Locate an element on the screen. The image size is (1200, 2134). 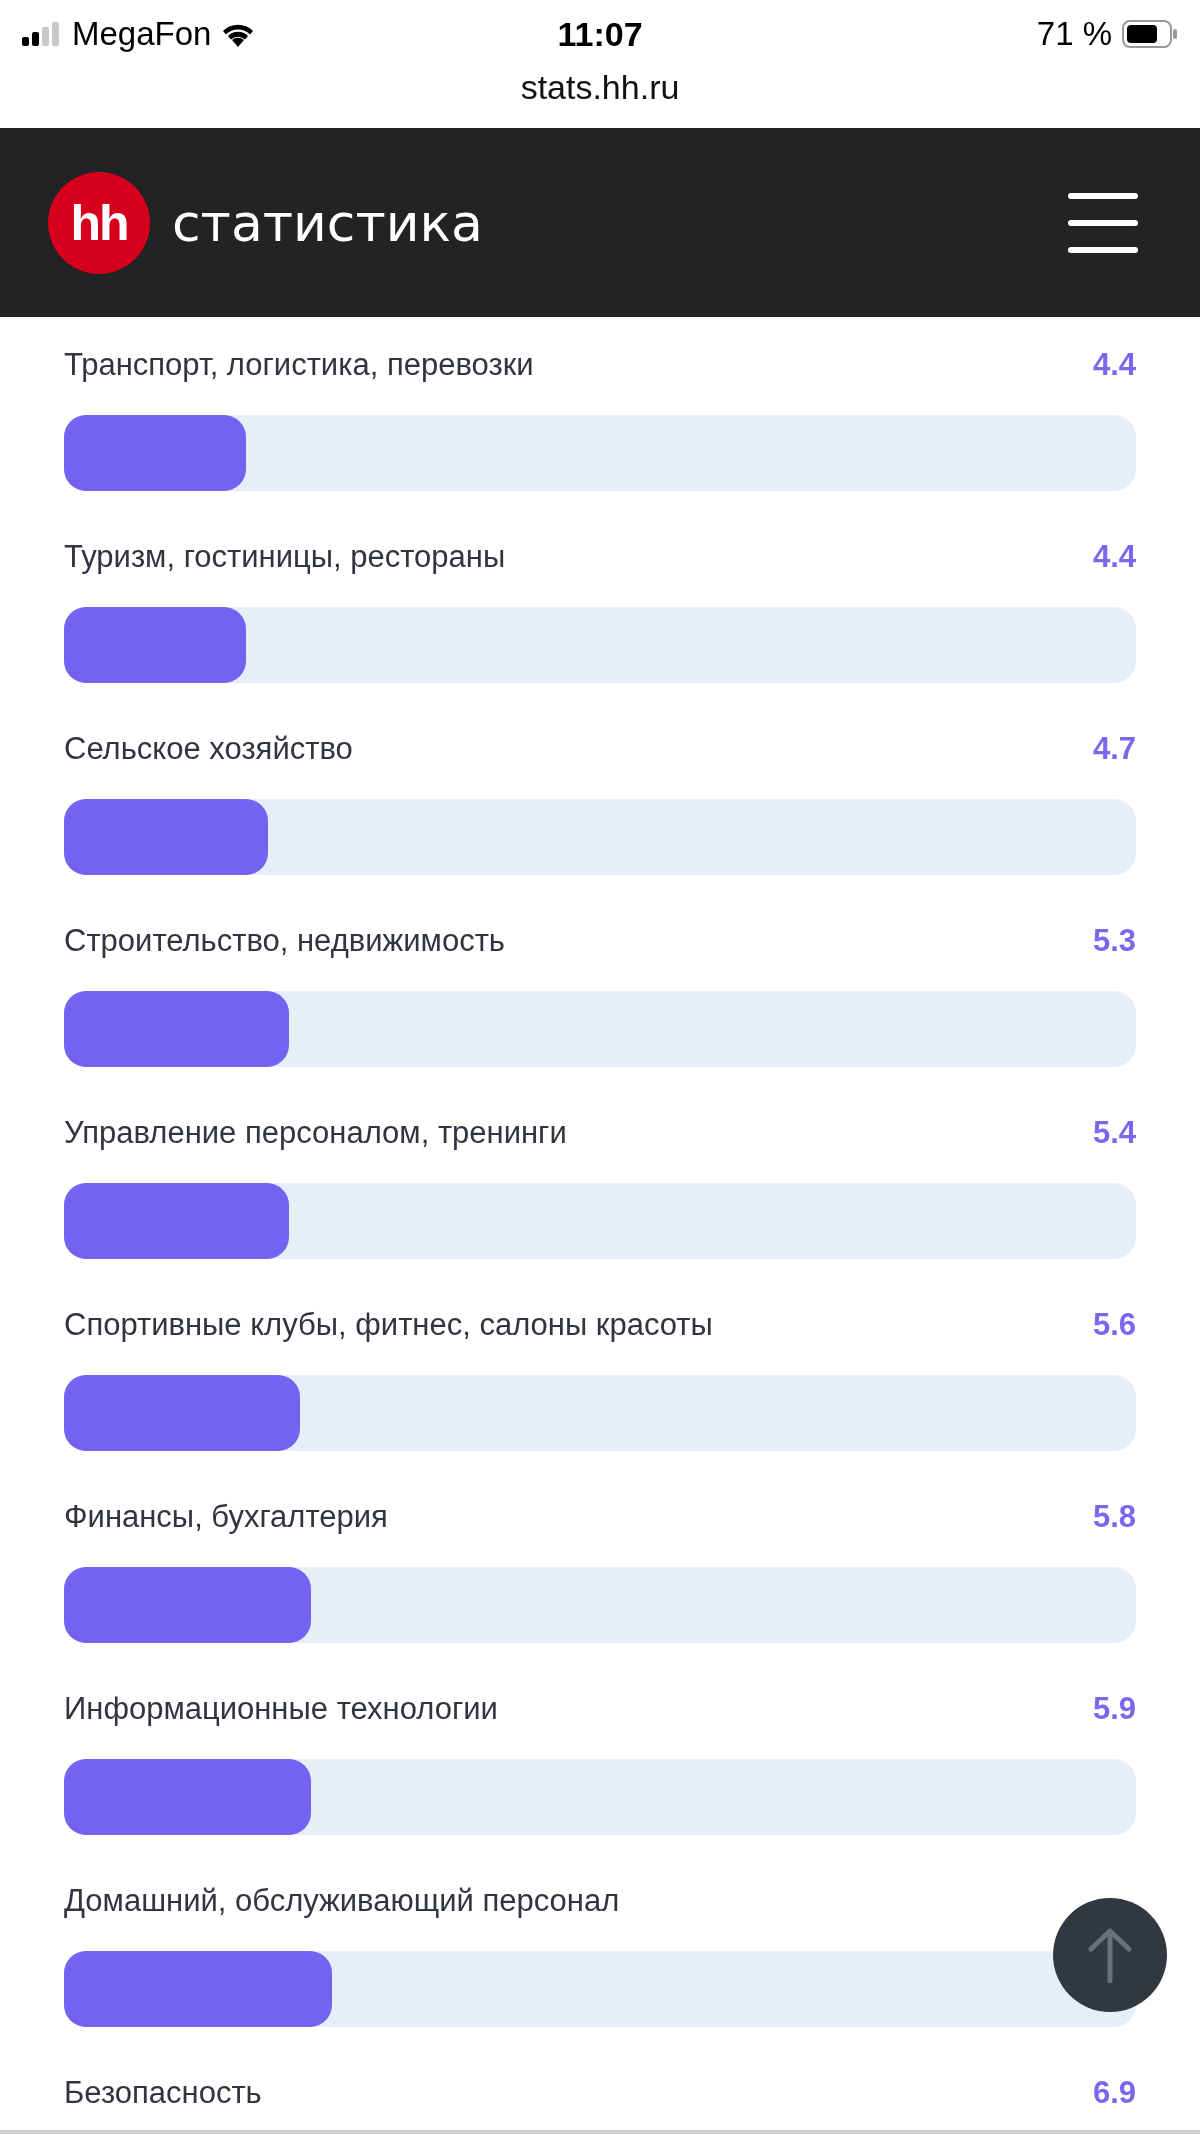
page-url: stats.hh.ru is located at coordinates (600, 87).